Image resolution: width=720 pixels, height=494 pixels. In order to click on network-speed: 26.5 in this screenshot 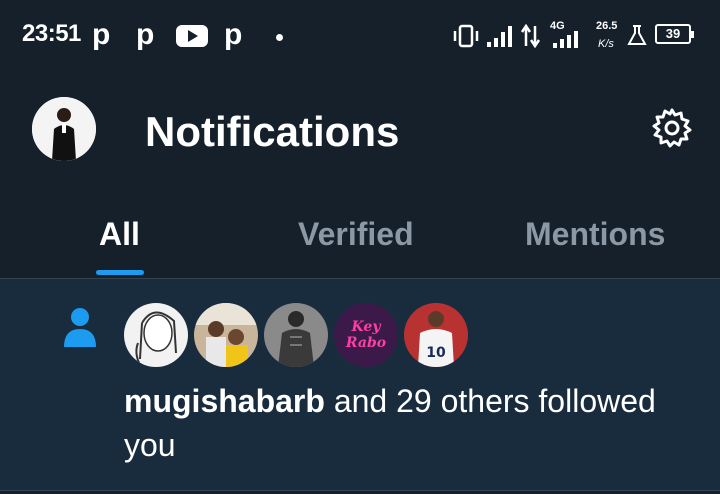, I will do `click(607, 26)`.